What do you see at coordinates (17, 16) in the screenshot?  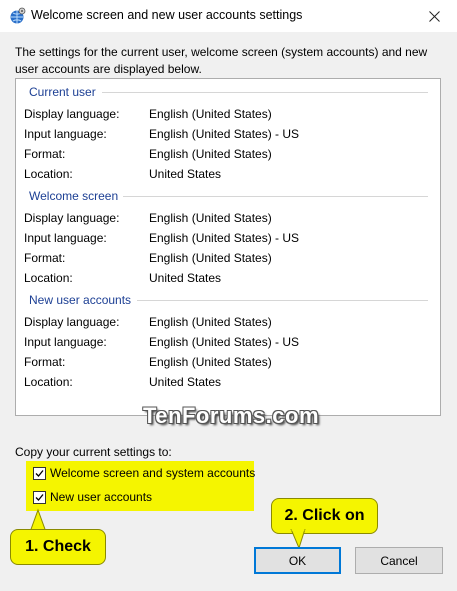 I see `globe-gear-icon` at bounding box center [17, 16].